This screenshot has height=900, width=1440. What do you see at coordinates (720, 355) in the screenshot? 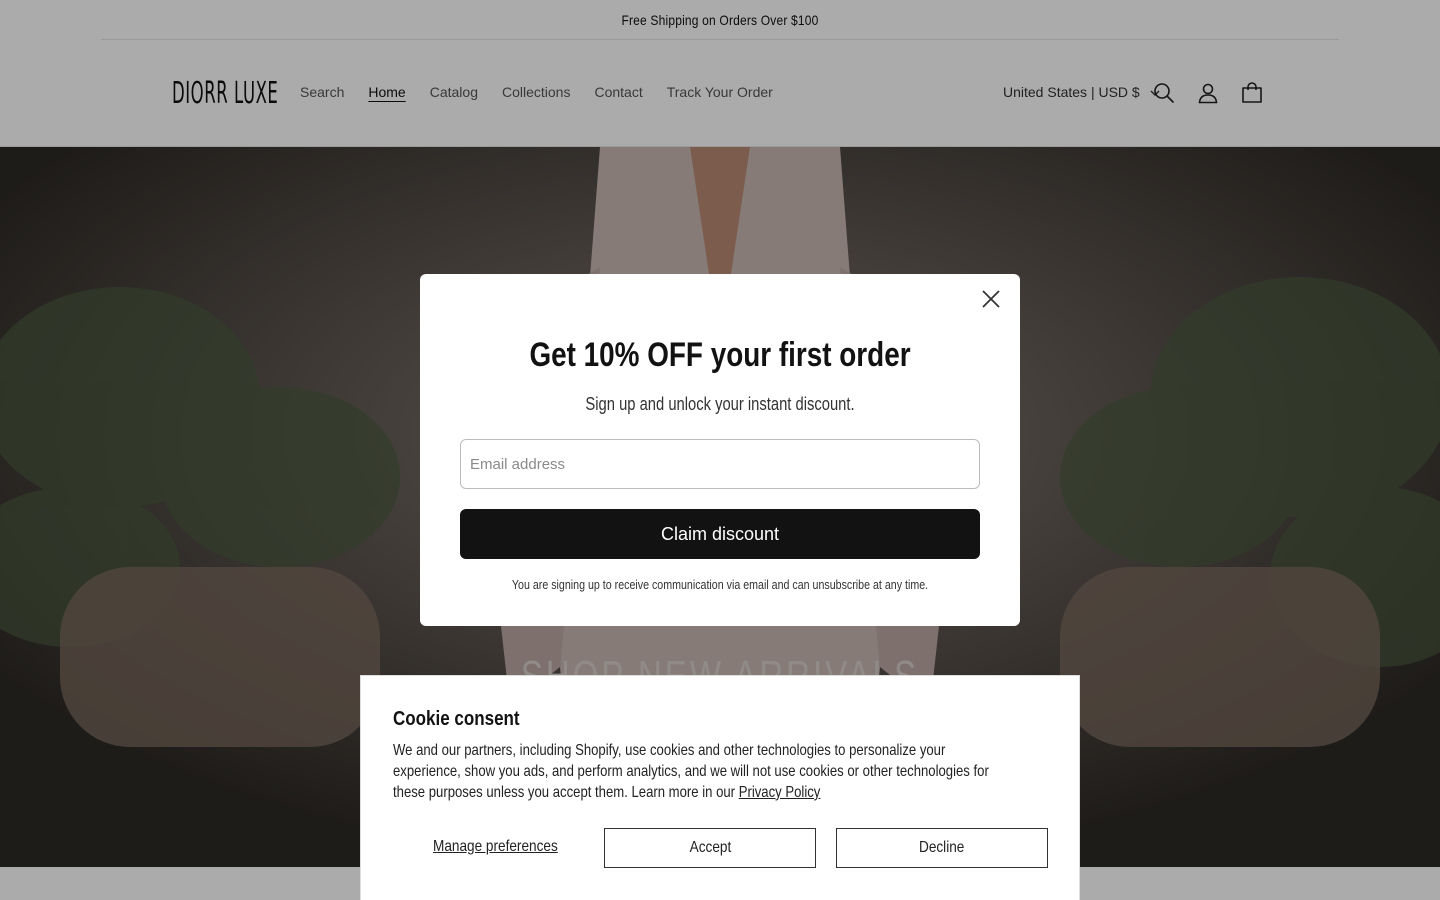
I see `popup-title: Get 10% OFF your first order` at bounding box center [720, 355].